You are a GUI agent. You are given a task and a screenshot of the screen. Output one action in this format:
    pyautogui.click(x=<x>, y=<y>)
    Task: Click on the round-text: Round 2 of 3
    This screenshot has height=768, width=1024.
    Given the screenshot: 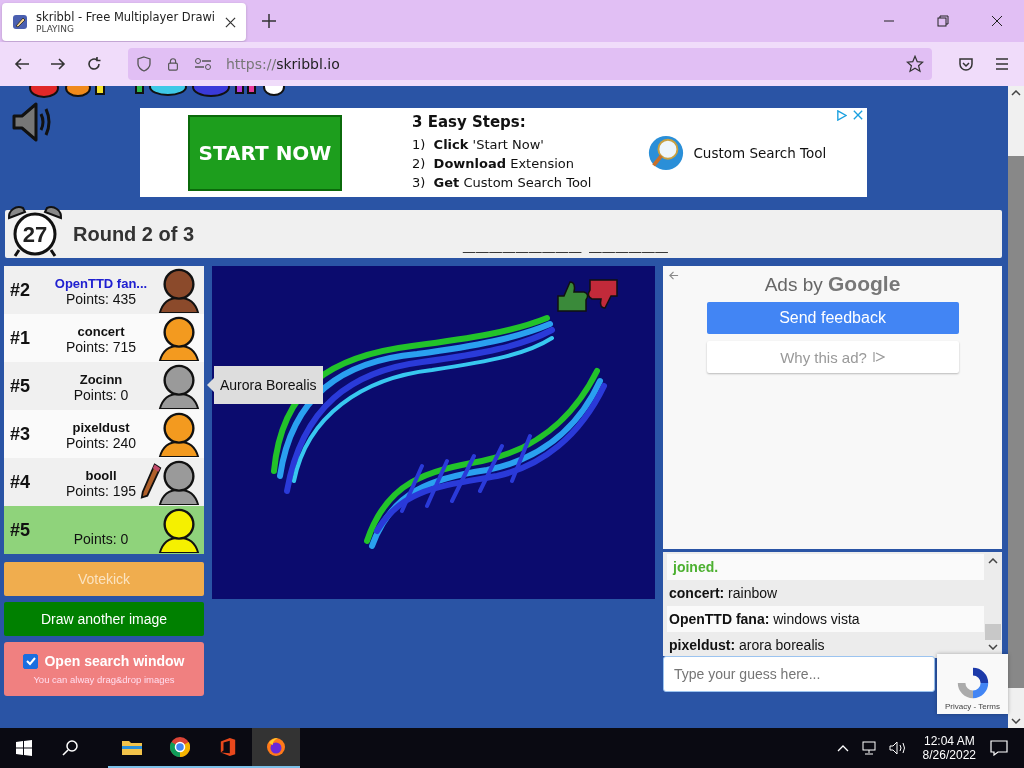 What is the action you would take?
    pyautogui.click(x=134, y=234)
    